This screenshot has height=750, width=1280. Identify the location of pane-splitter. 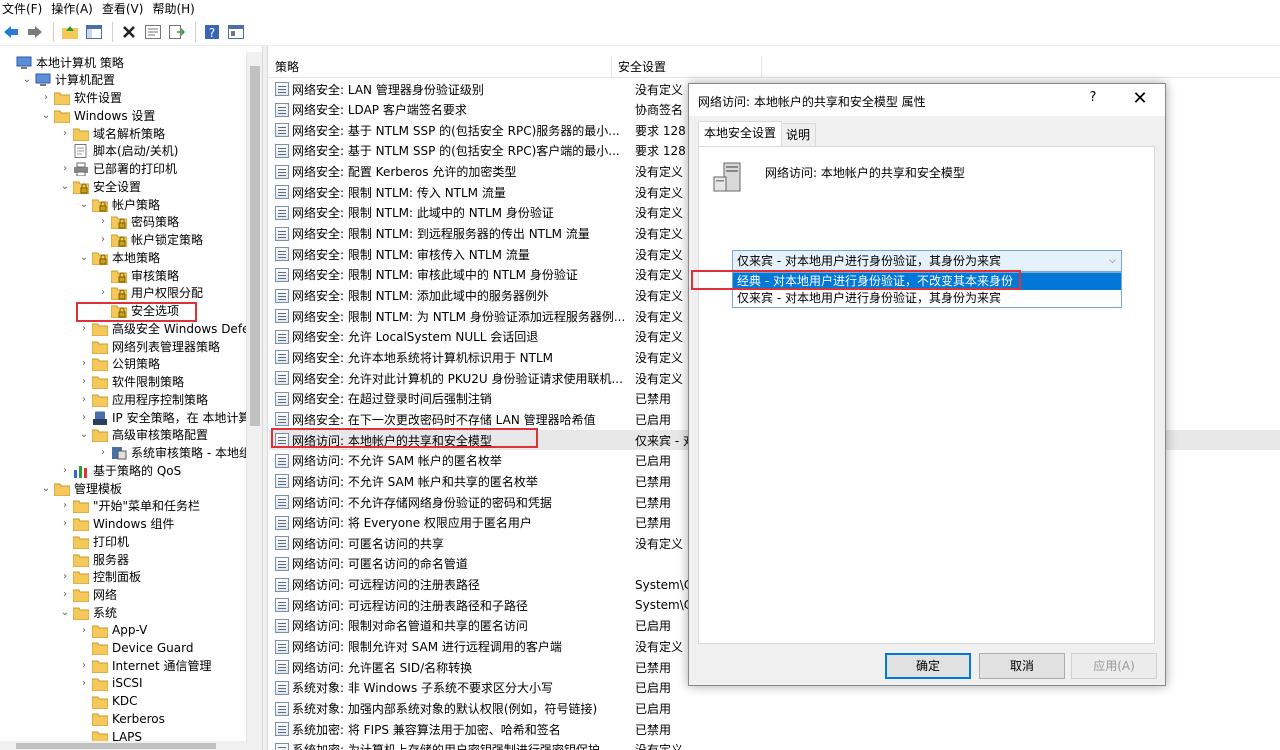
(265, 398).